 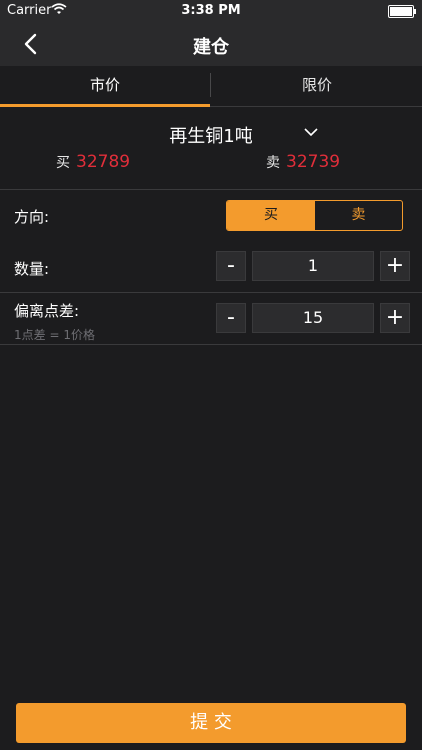 What do you see at coordinates (273, 163) in the screenshot?
I see `sell-price-label: 卖` at bounding box center [273, 163].